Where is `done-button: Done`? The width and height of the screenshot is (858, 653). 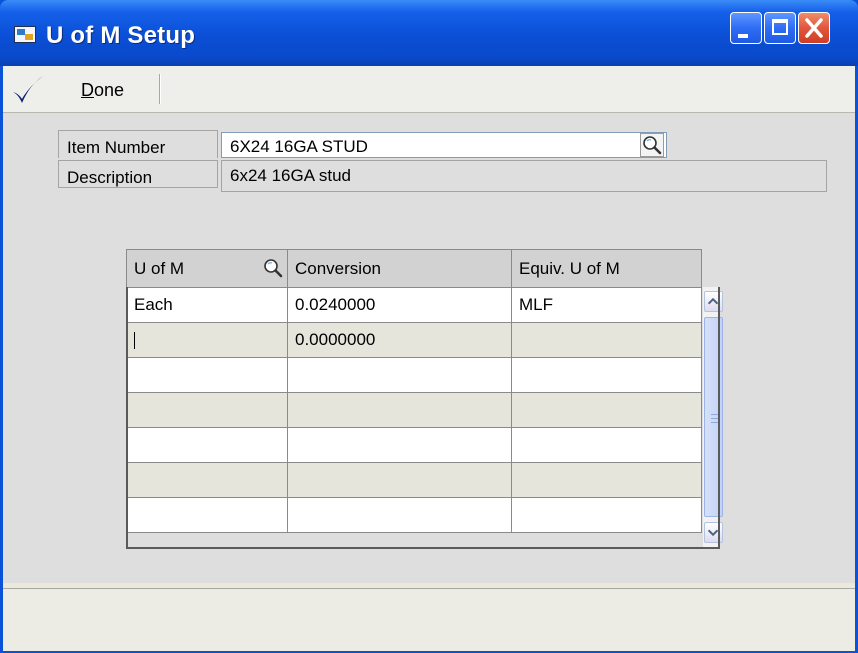 done-button: Done is located at coordinates (102, 90).